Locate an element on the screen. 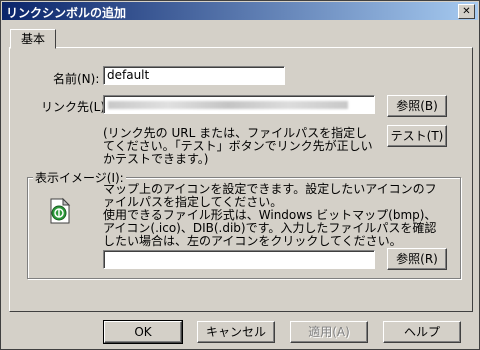 This screenshot has width=480, height=350. cancel-button: キャンセル is located at coordinates (236, 332).